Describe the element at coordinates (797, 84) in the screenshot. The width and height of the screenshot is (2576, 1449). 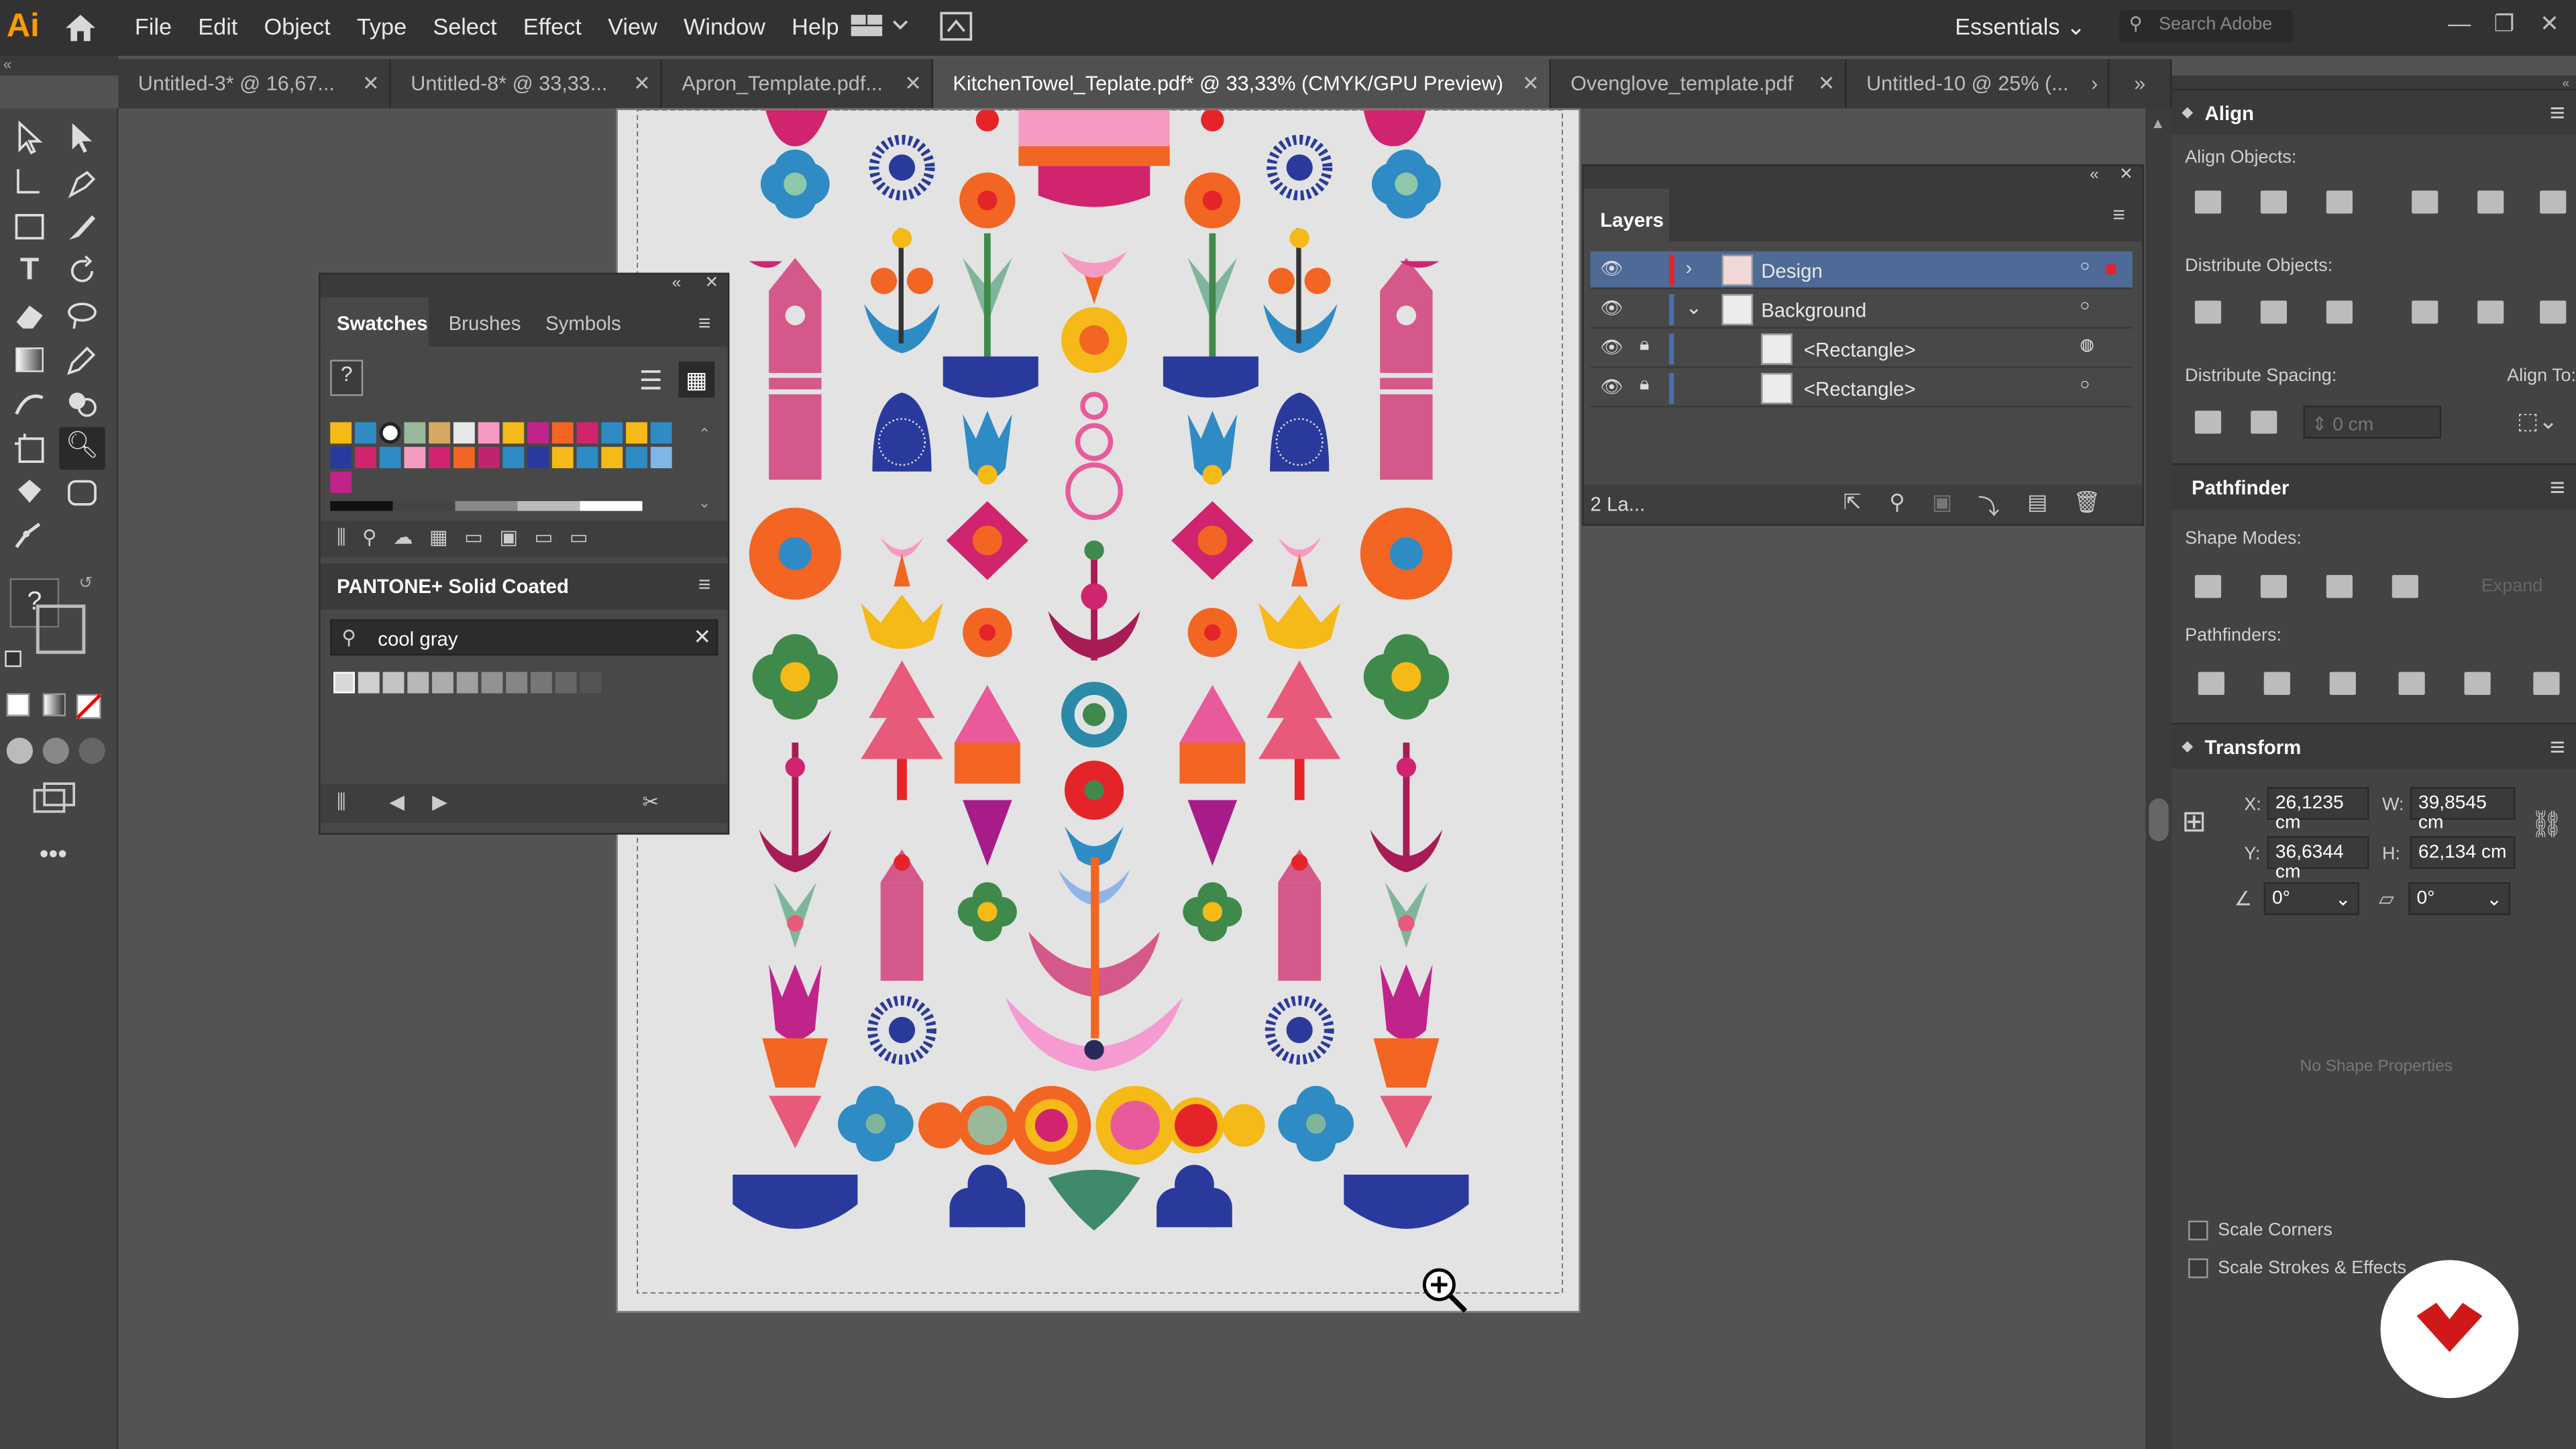
I see `tab-apron-template: Apron_Template.pdf... ✕` at that location.